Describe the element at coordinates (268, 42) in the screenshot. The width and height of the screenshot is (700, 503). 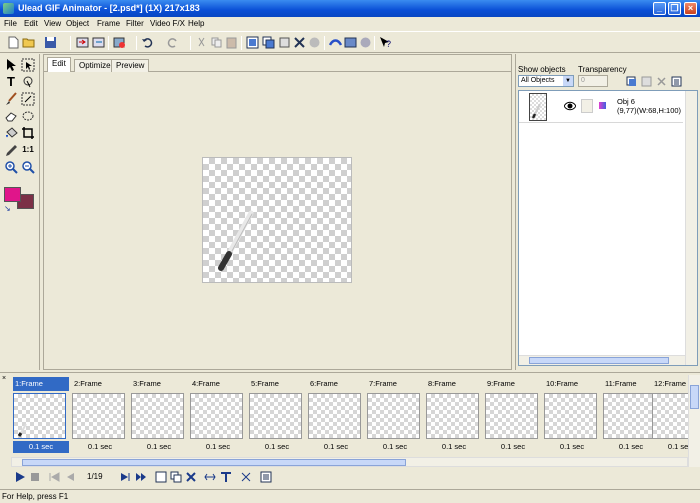
I see `duplicate-frame-icon` at that location.